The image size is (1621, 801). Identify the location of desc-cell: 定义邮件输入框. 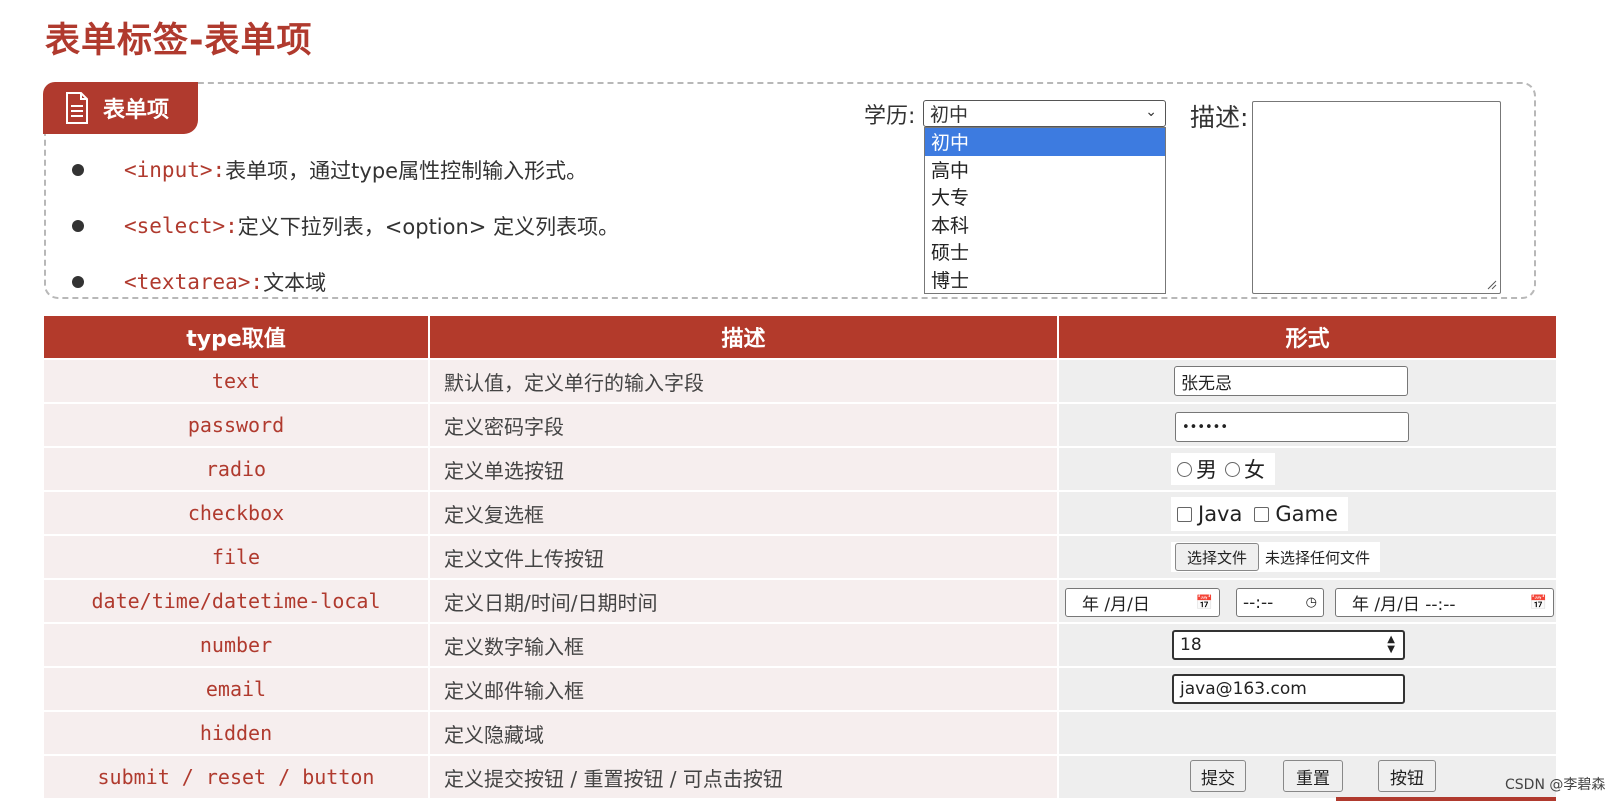
(743, 688).